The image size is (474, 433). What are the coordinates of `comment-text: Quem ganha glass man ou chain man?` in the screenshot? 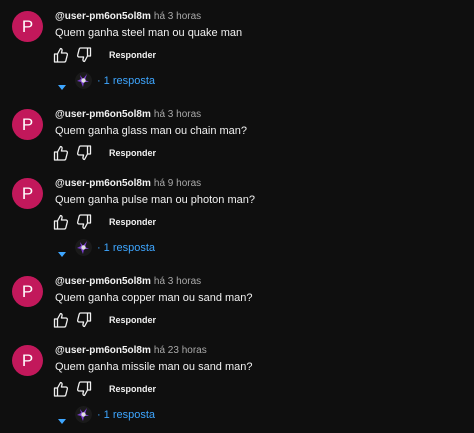 It's located at (151, 131).